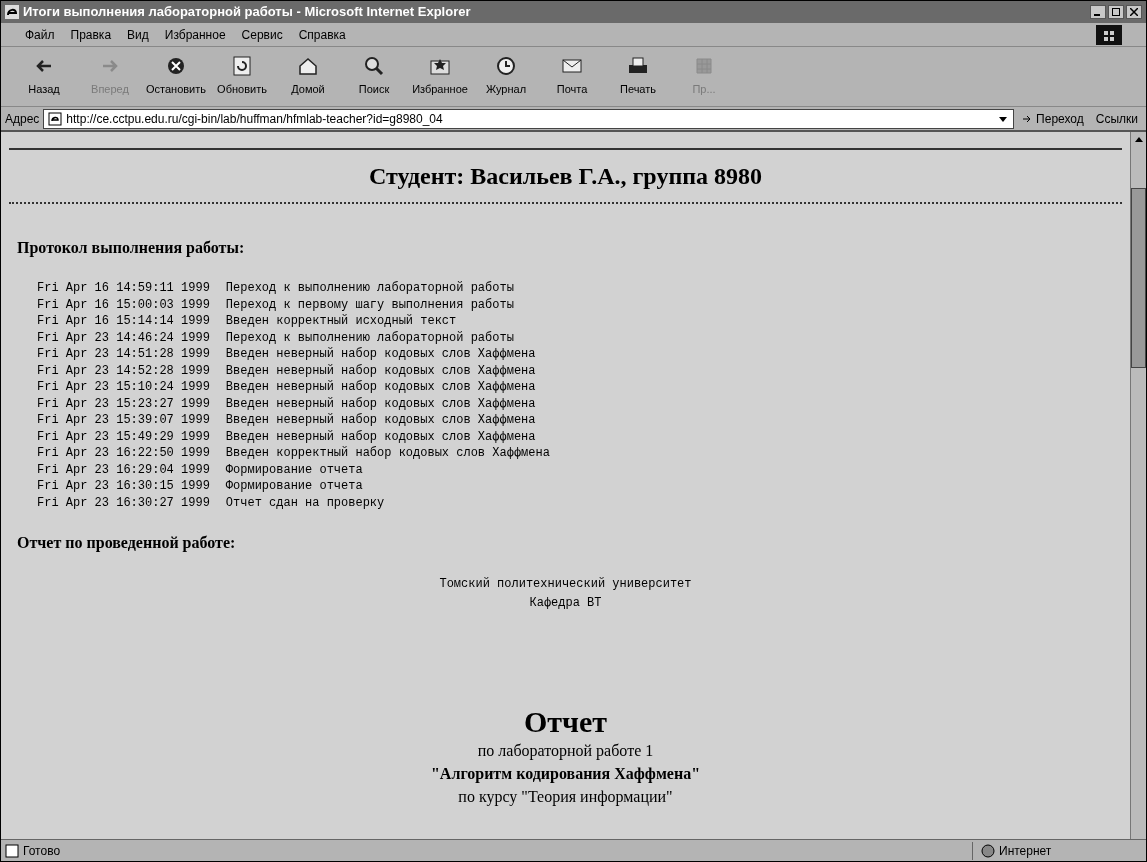  Describe the element at coordinates (123, 387) in the screenshot. I see `log-time: Fri Apr 23 15:10:24 1999` at that location.